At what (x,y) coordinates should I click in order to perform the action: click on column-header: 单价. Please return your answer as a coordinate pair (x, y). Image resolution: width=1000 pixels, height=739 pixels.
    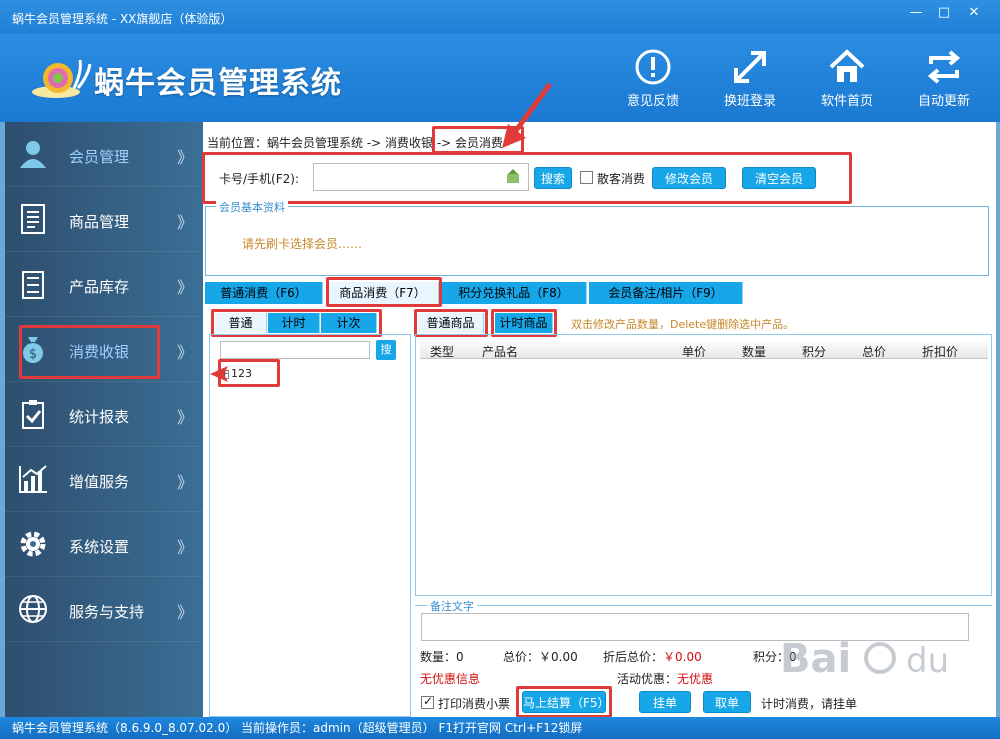
    Looking at the image, I should click on (694, 351).